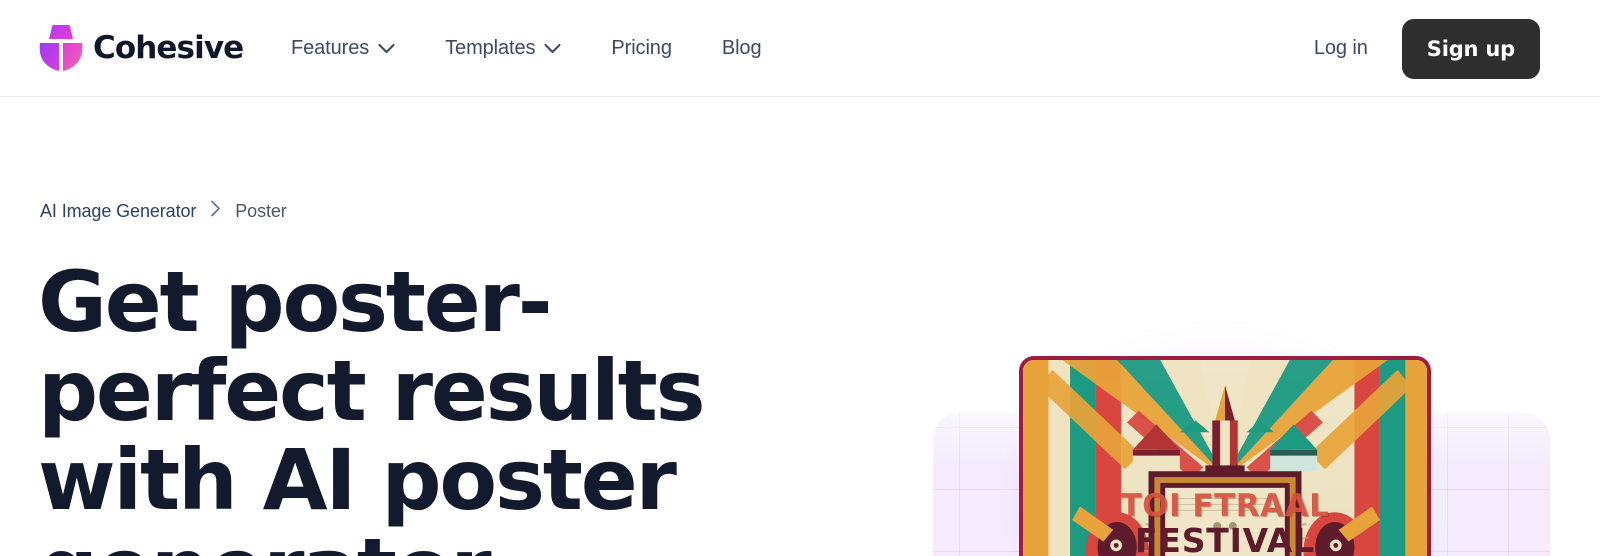 This screenshot has width=1600, height=556. I want to click on login-link: Log in, so click(1341, 48).